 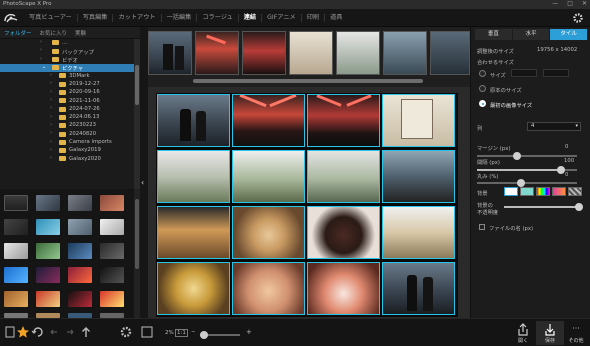 I want to click on zoom-actual-size-button: 1:1, so click(x=181, y=333).